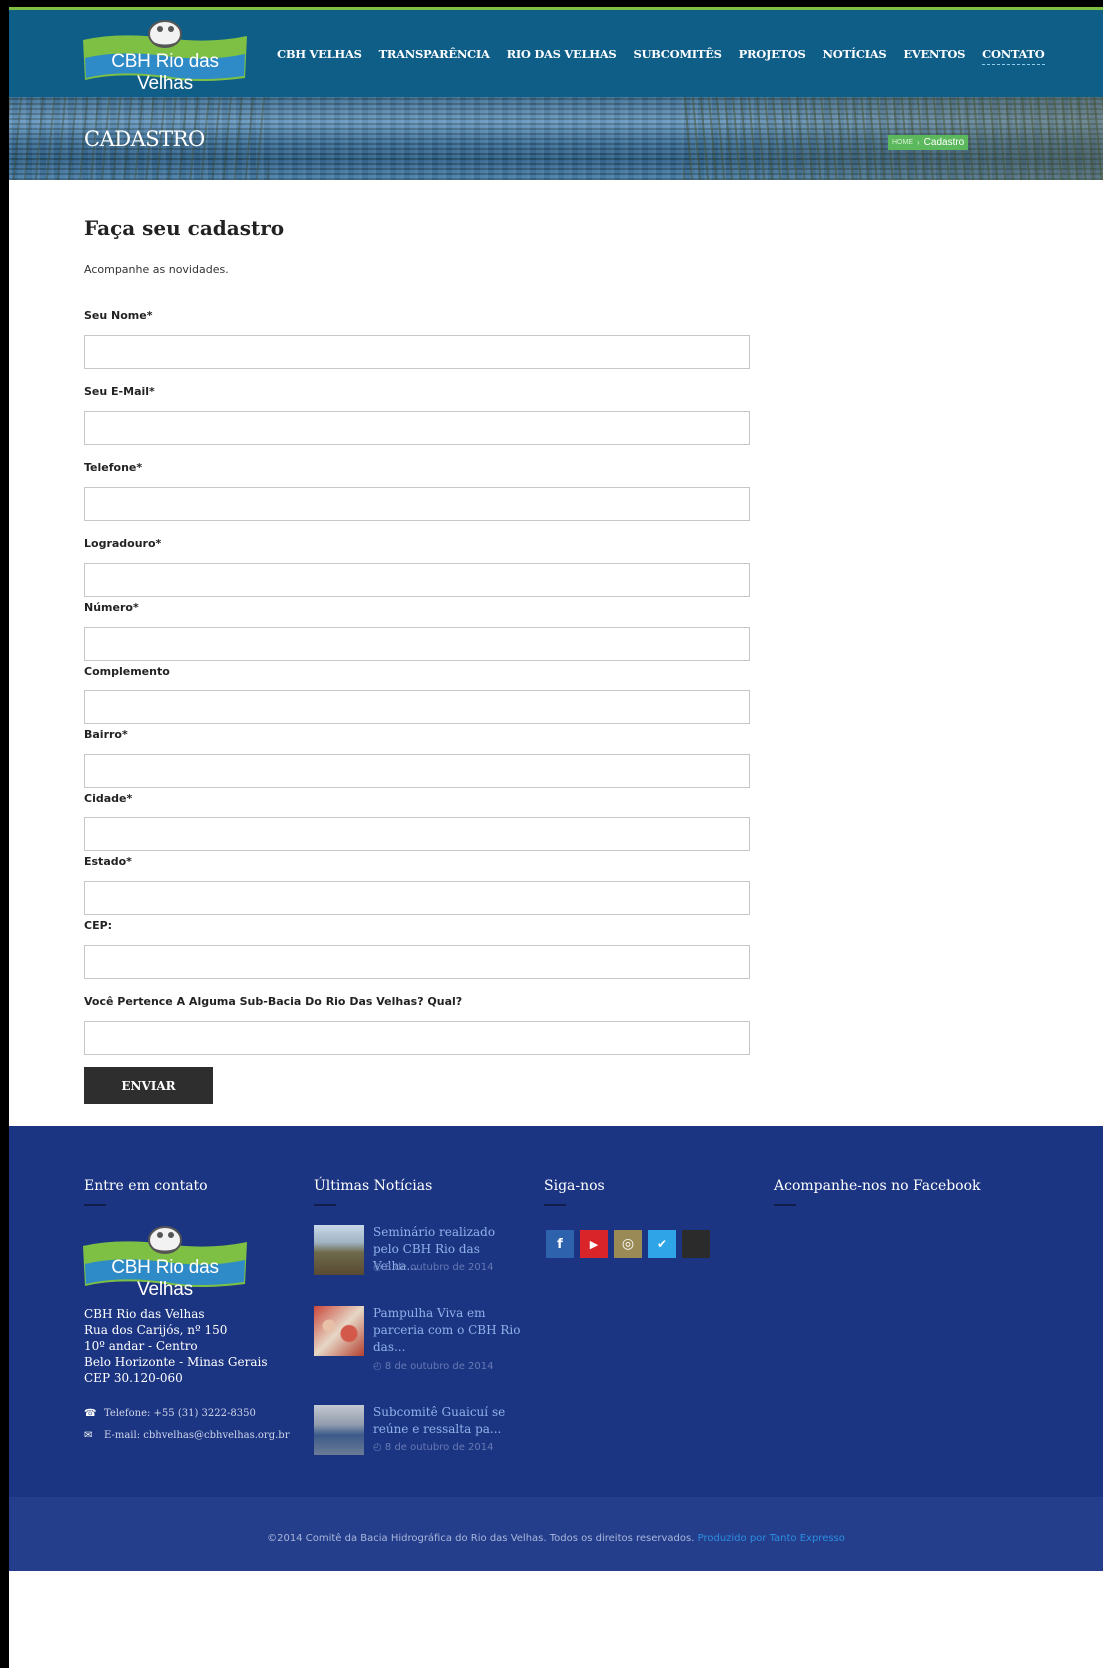 This screenshot has width=1103, height=1668. Describe the element at coordinates (785, 1205) in the screenshot. I see `facebook-heading-underline` at that location.